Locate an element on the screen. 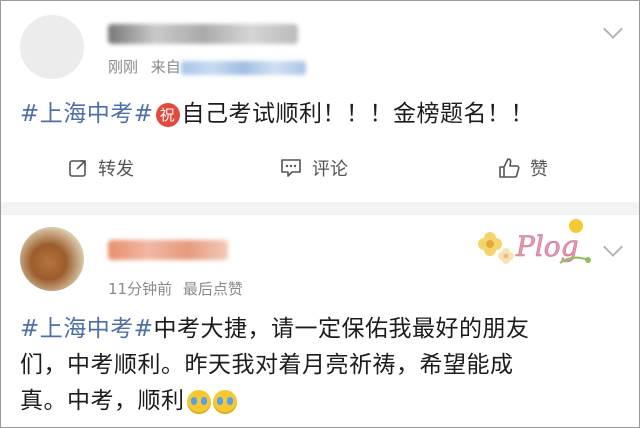 This screenshot has width=640, height=428. post-line: #上海中考#中考大捷，请一定保佑我最好的朋友 is located at coordinates (275, 329).